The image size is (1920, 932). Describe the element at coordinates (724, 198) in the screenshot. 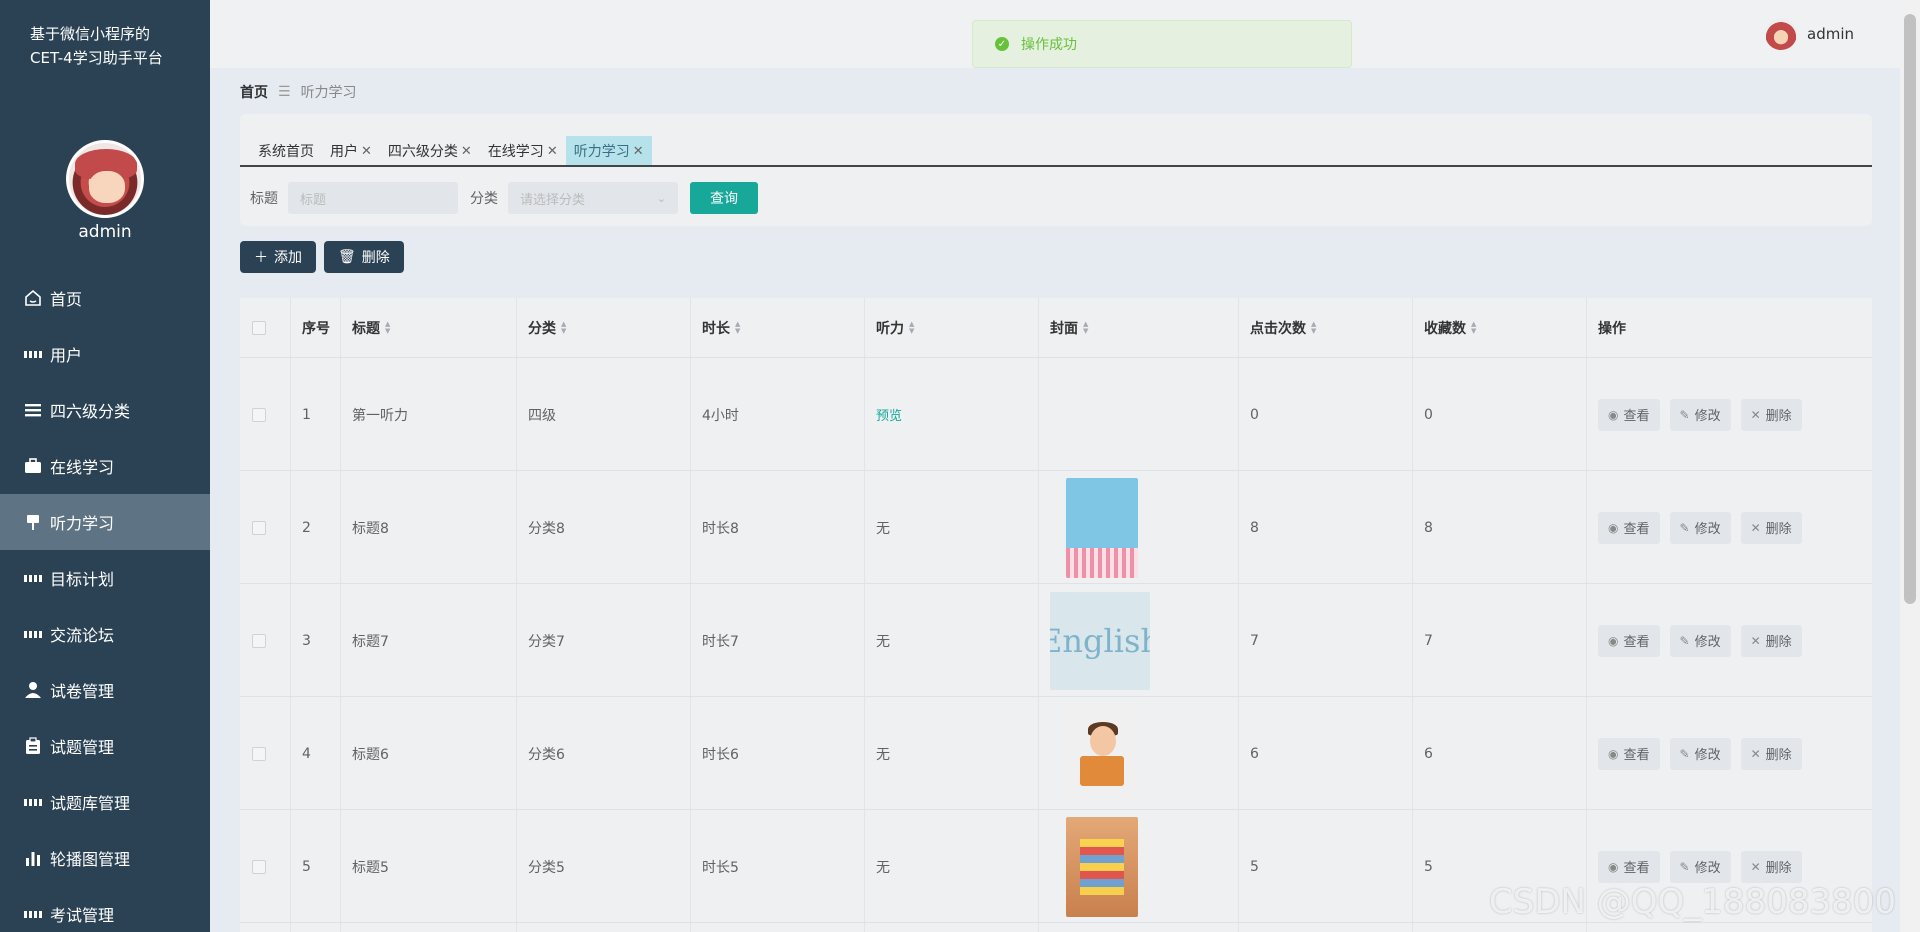

I see `query-button: 查询` at that location.